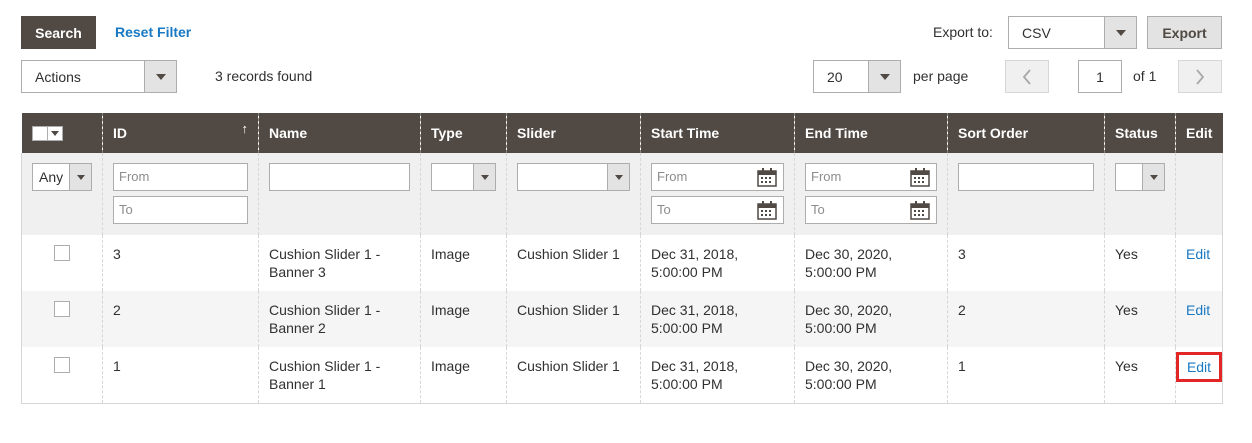 The height and width of the screenshot is (443, 1252). What do you see at coordinates (1026, 177) in the screenshot?
I see `filter-sort-order-input` at bounding box center [1026, 177].